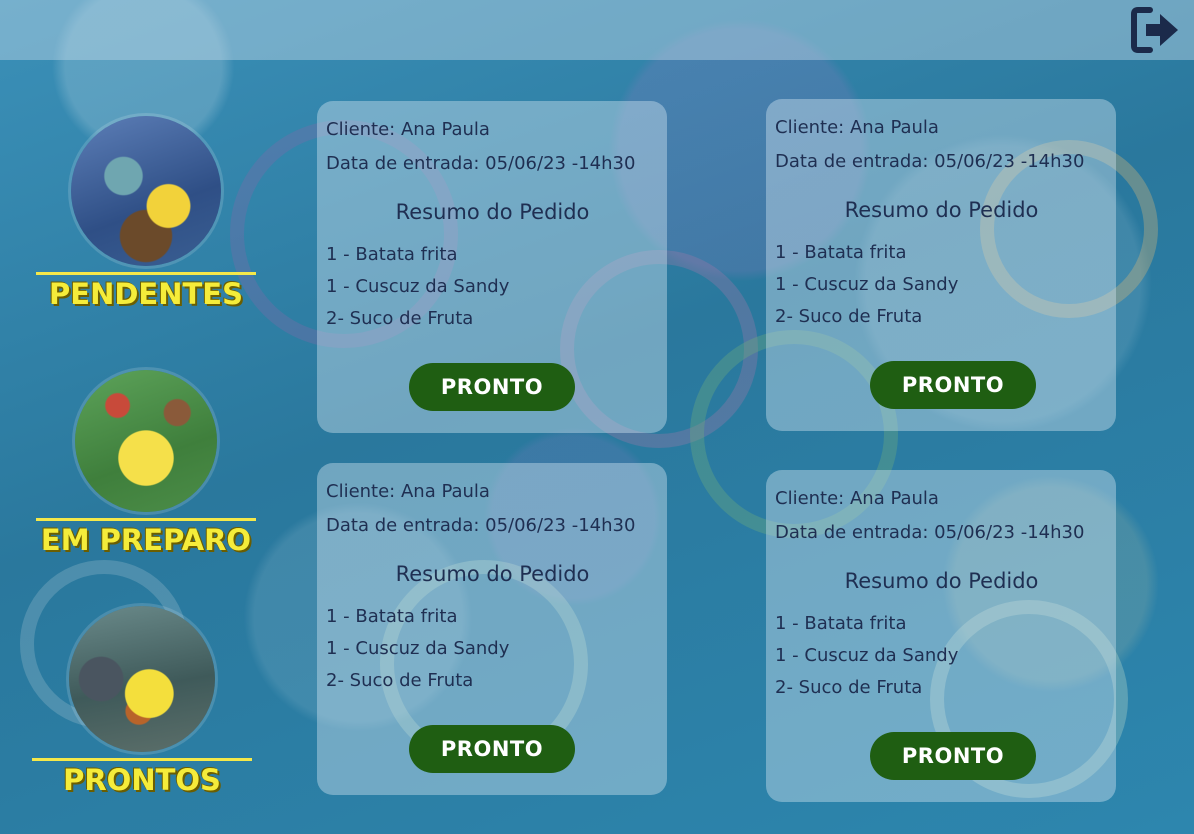 The height and width of the screenshot is (834, 1194). What do you see at coordinates (142, 780) in the screenshot?
I see `sidebar-item-label: PRONTOS` at bounding box center [142, 780].